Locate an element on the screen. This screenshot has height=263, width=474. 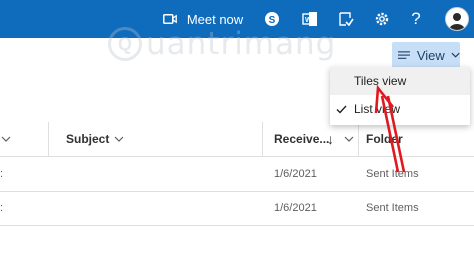
column-header-label: Subject is located at coordinates (88, 139).